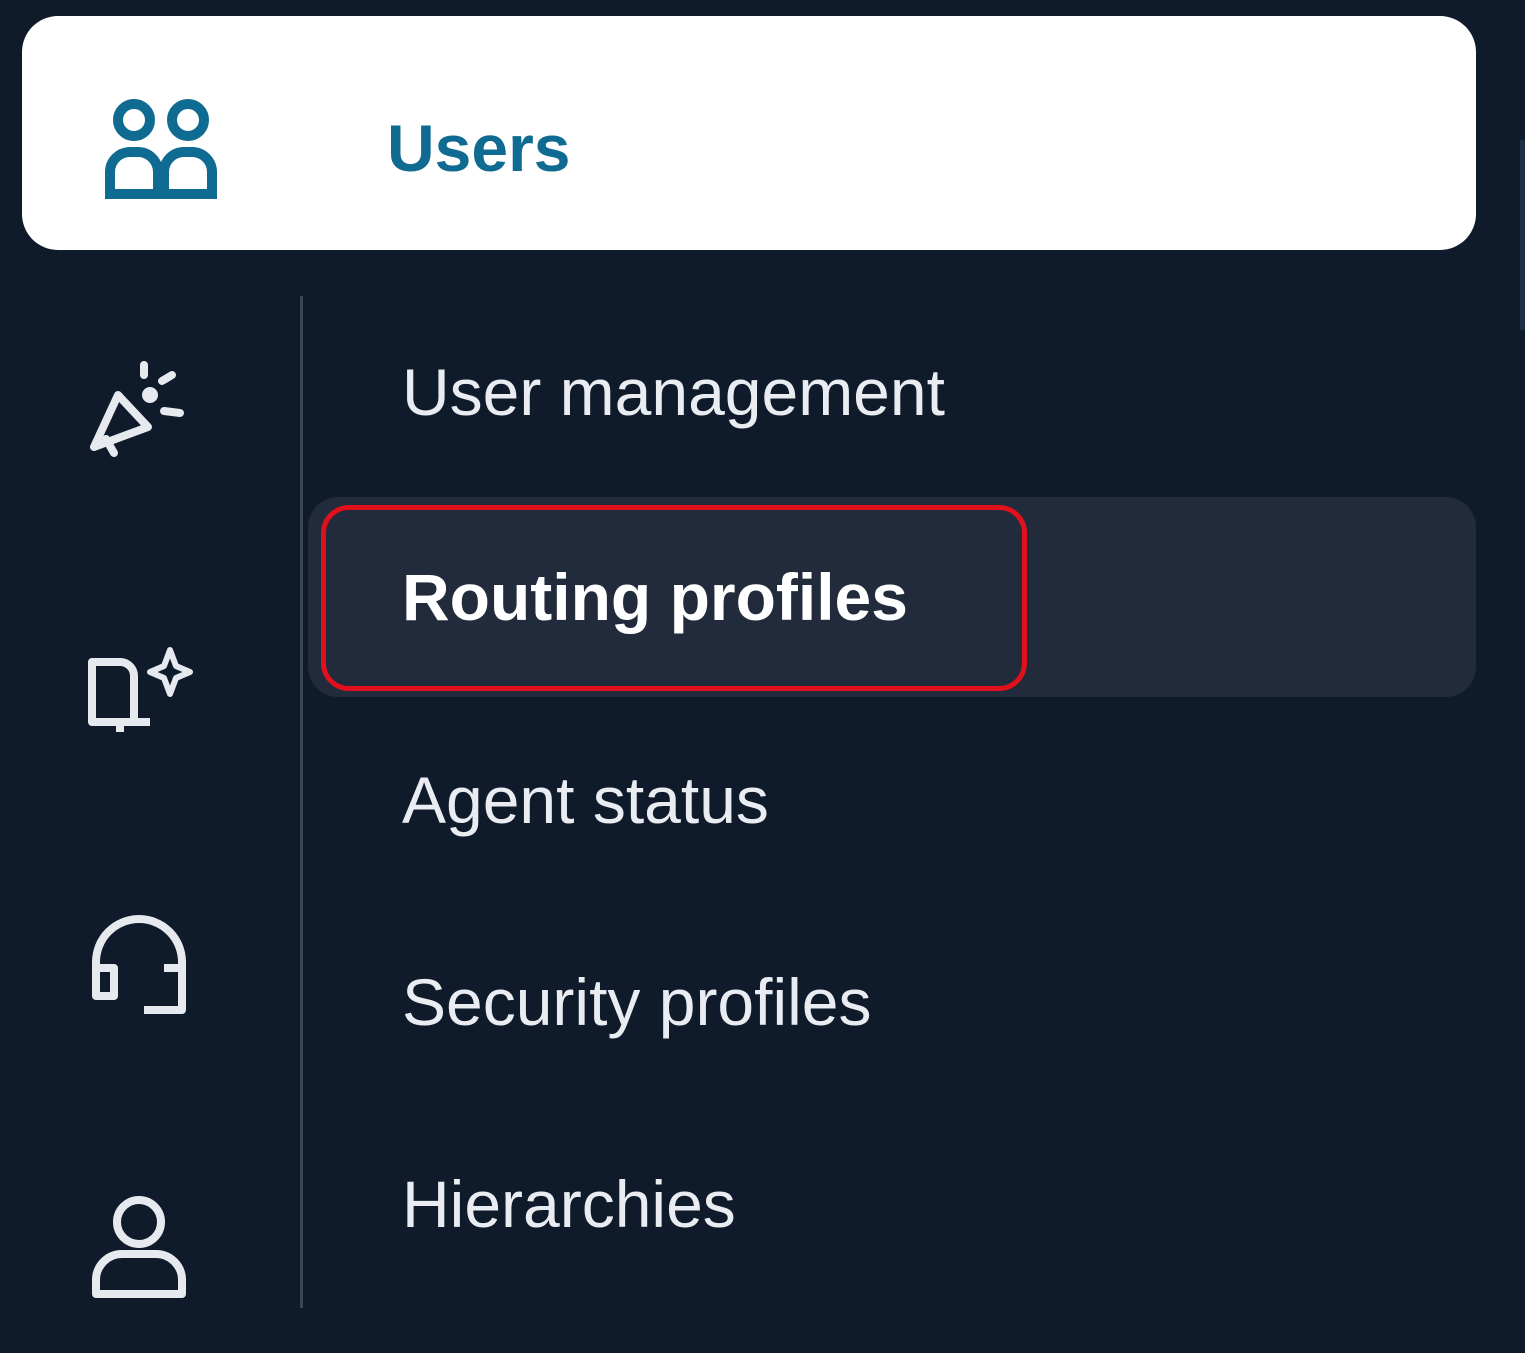  Describe the element at coordinates (673, 392) in the screenshot. I see `menu-item-label: User management` at that location.